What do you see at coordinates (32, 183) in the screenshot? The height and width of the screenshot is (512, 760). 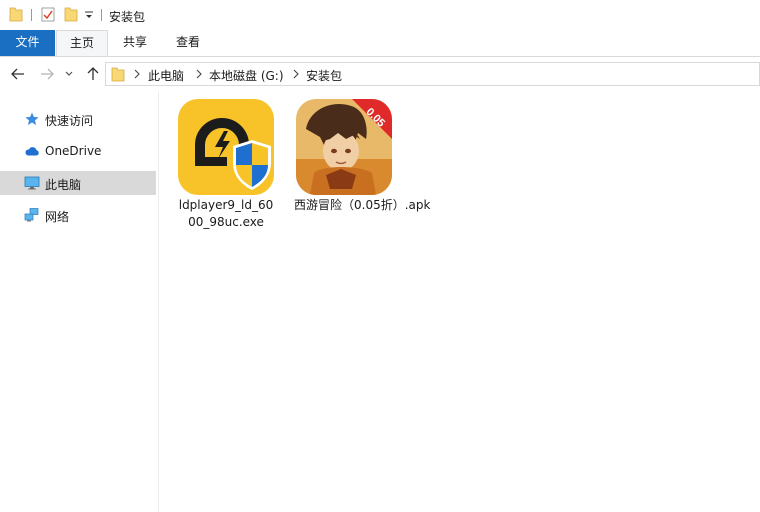 I see `computer-icon` at bounding box center [32, 183].